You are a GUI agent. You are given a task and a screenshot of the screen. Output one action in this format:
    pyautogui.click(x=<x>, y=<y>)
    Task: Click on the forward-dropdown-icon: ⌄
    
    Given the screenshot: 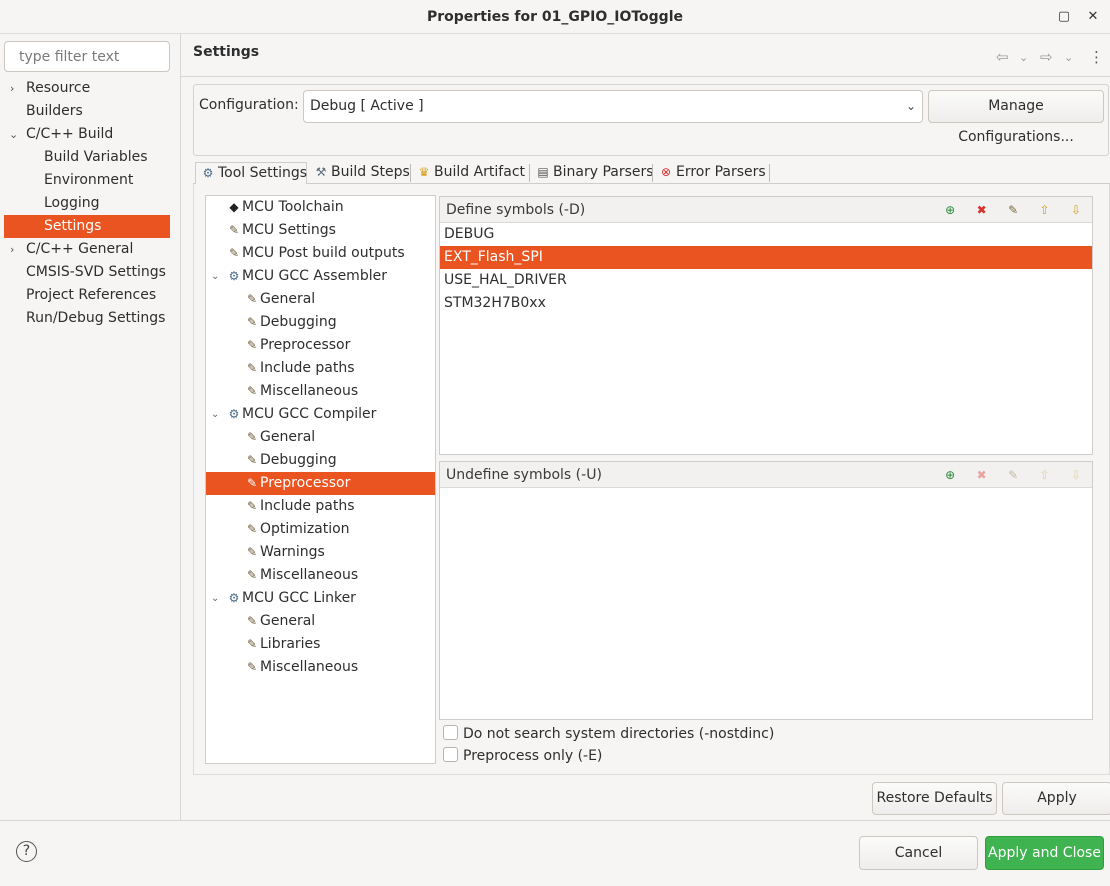 What is the action you would take?
    pyautogui.click(x=1068, y=57)
    